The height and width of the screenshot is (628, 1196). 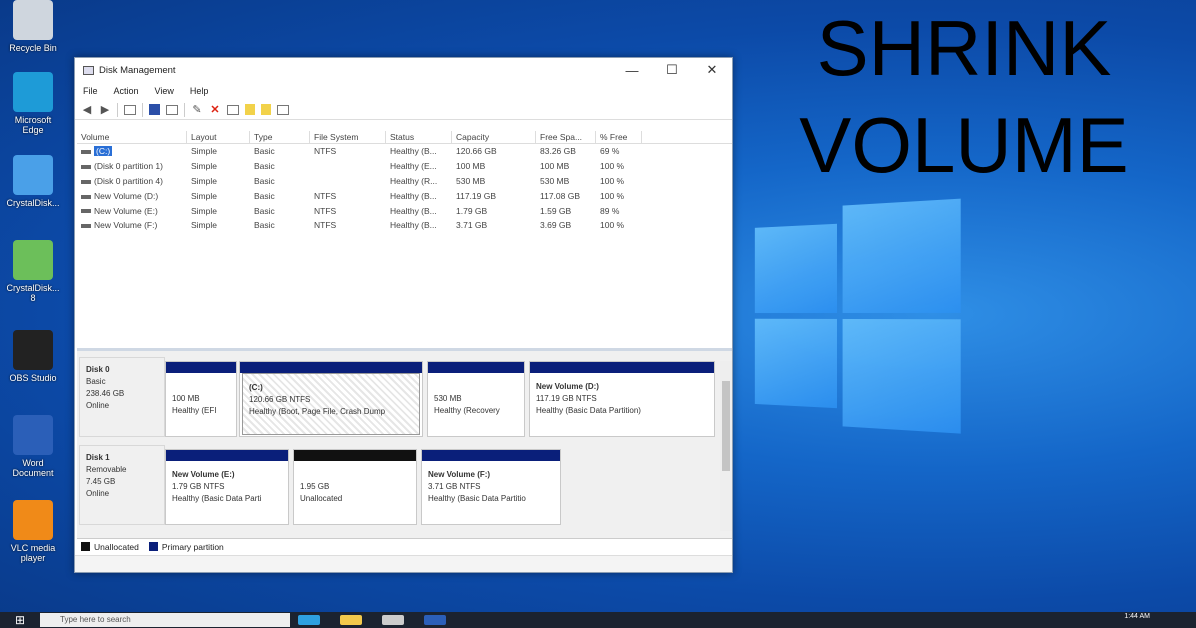 I want to click on list-view-icon, so click(x=130, y=109).